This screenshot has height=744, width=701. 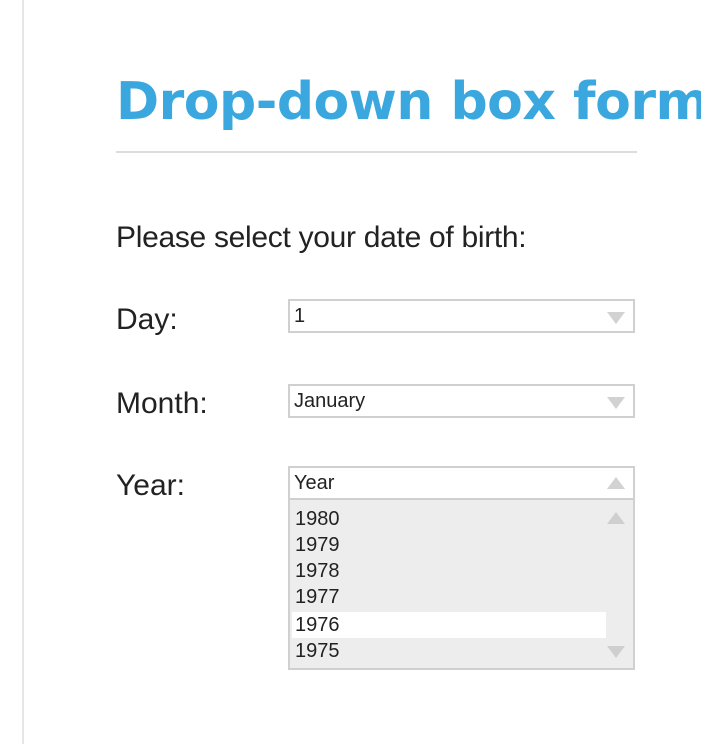 I want to click on day-label: Day:, so click(x=147, y=319).